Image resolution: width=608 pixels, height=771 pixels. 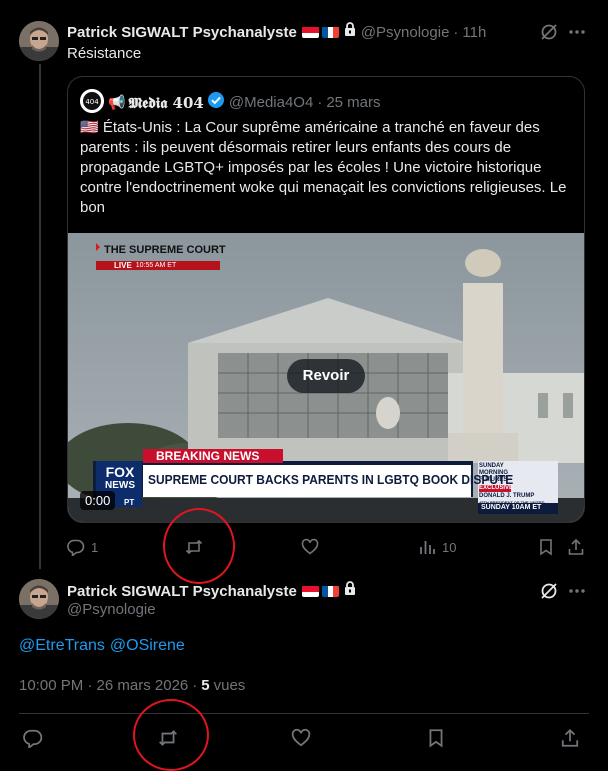 What do you see at coordinates (427, 547) in the screenshot?
I see `views-icon` at bounding box center [427, 547].